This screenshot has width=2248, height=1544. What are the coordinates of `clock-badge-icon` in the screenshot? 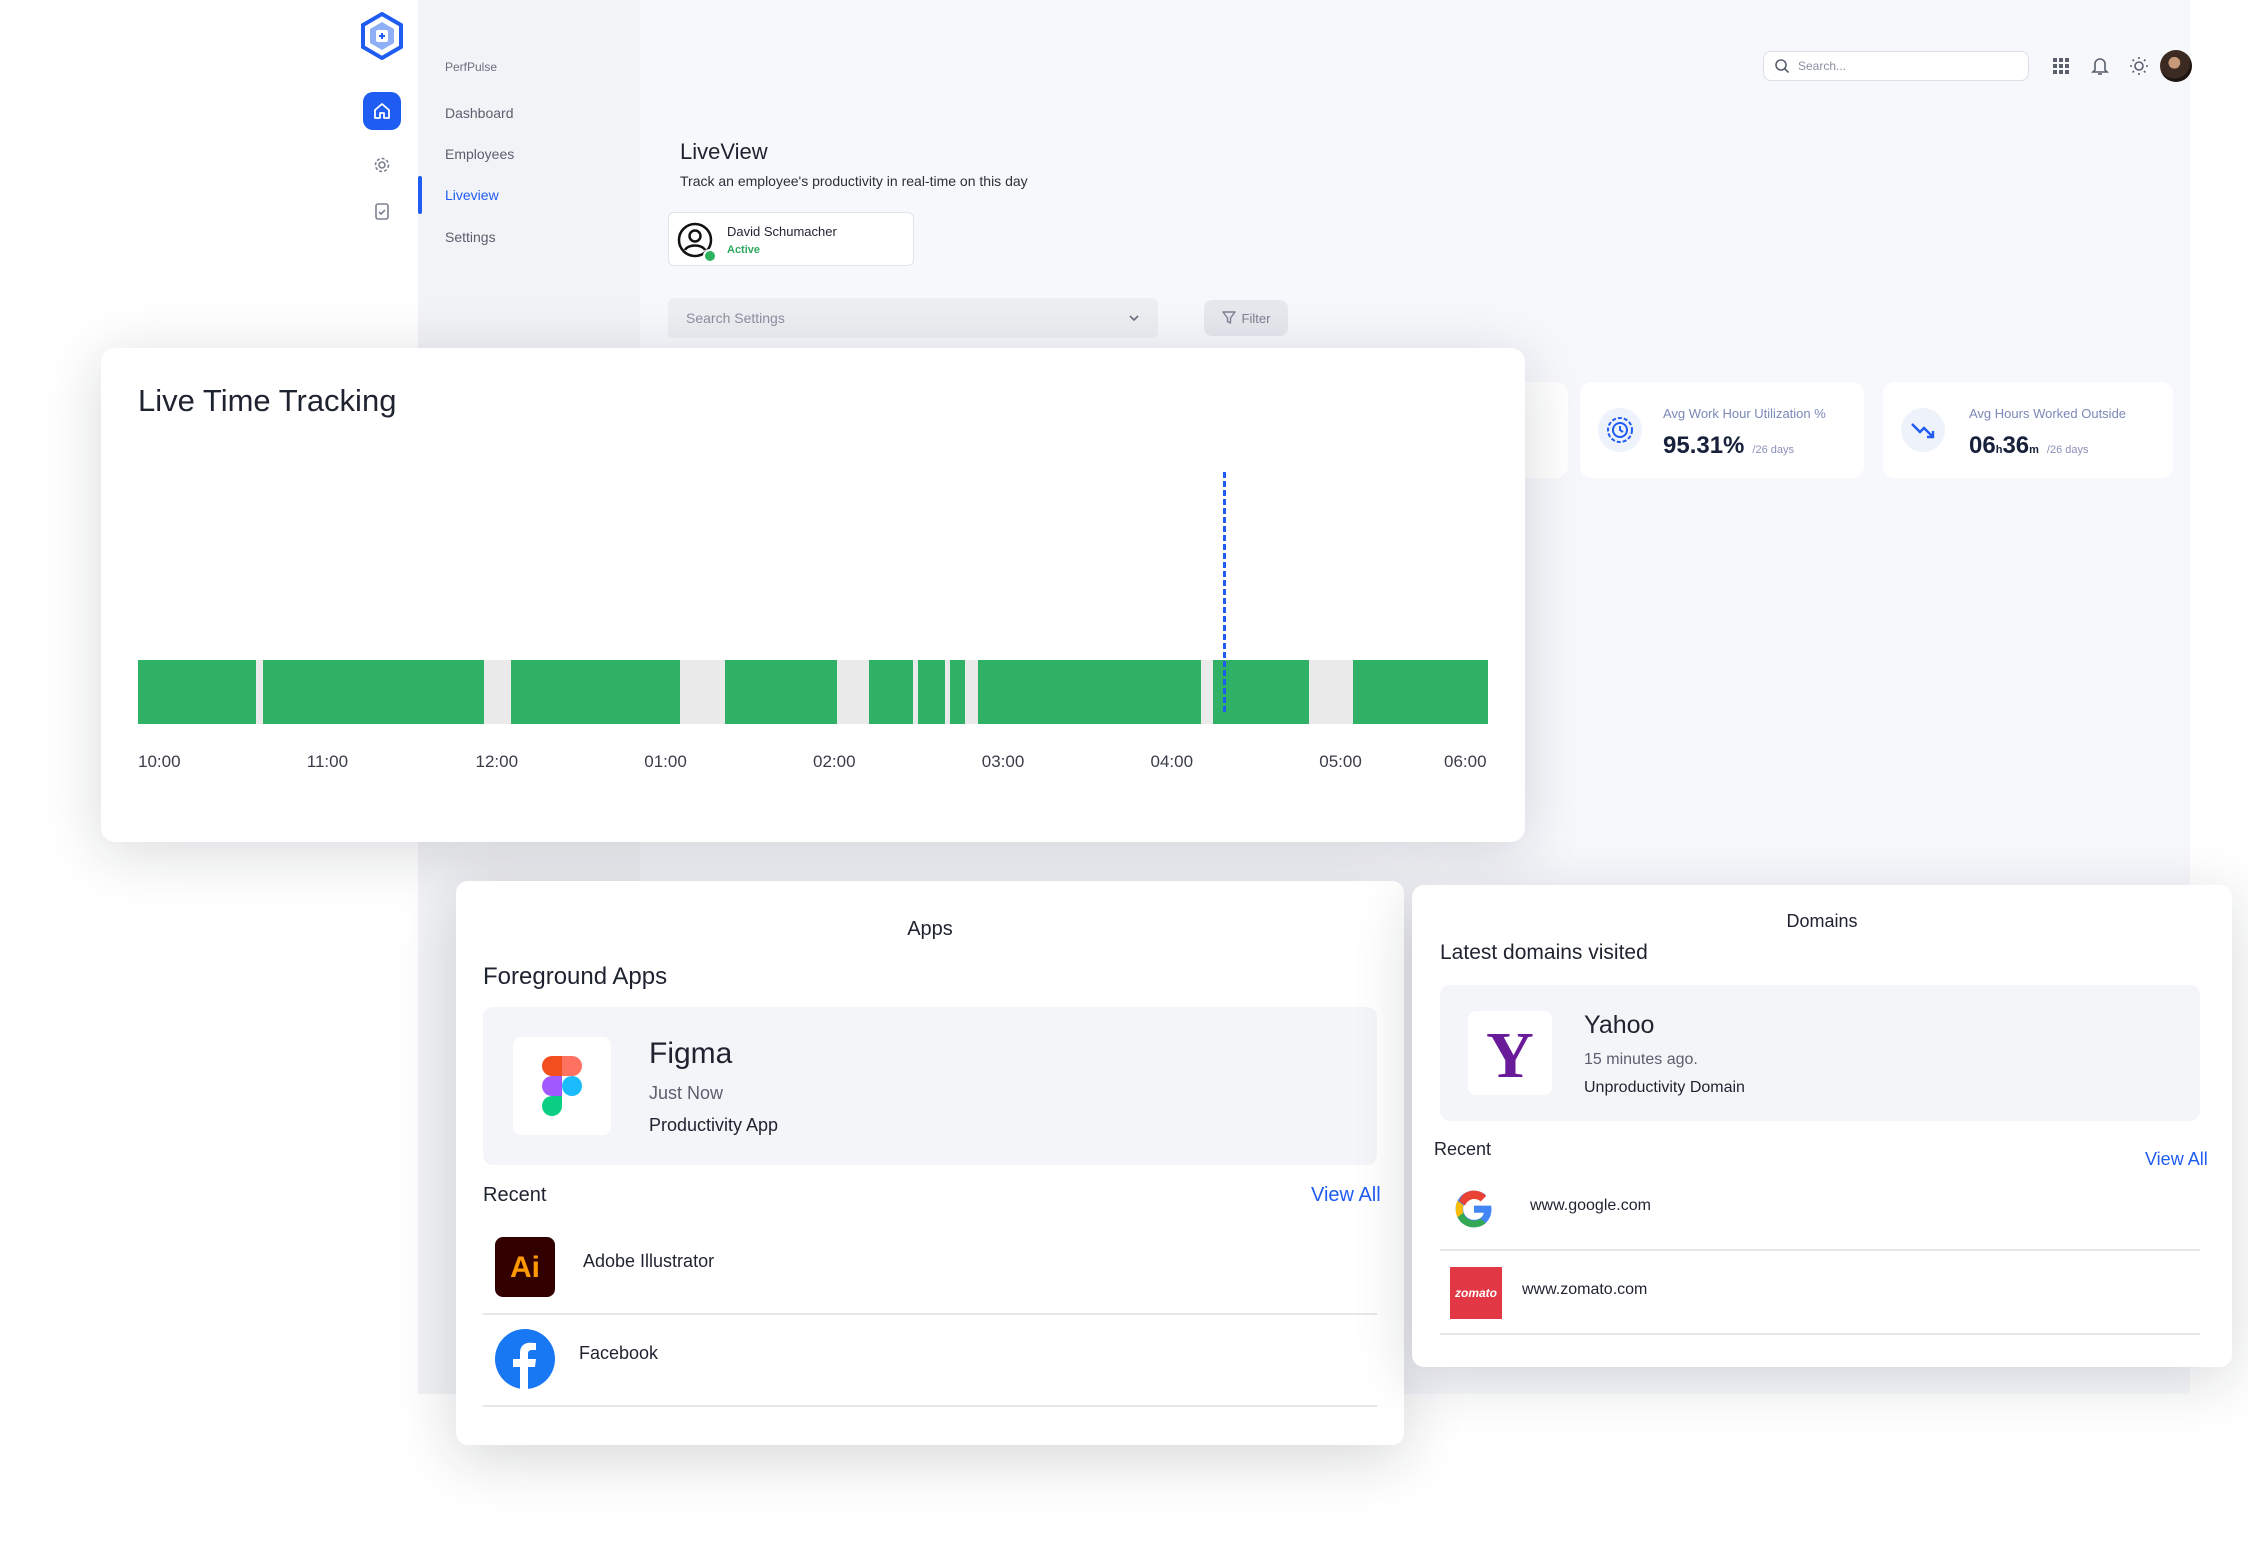 It's located at (1620, 430).